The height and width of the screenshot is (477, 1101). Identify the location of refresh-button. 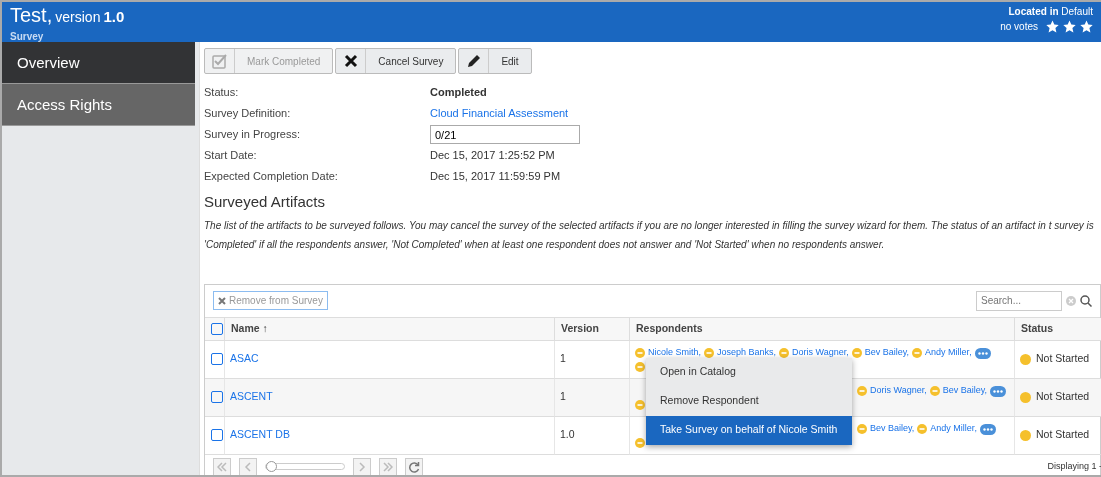
(414, 466).